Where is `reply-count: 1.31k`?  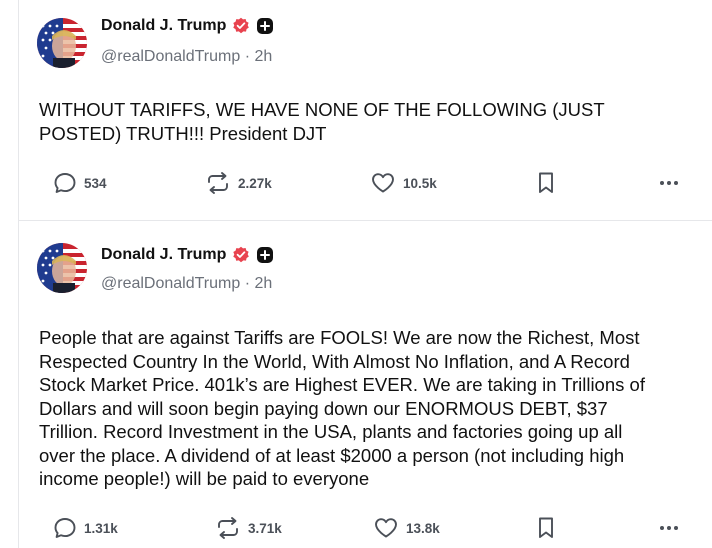 reply-count: 1.31k is located at coordinates (101, 528).